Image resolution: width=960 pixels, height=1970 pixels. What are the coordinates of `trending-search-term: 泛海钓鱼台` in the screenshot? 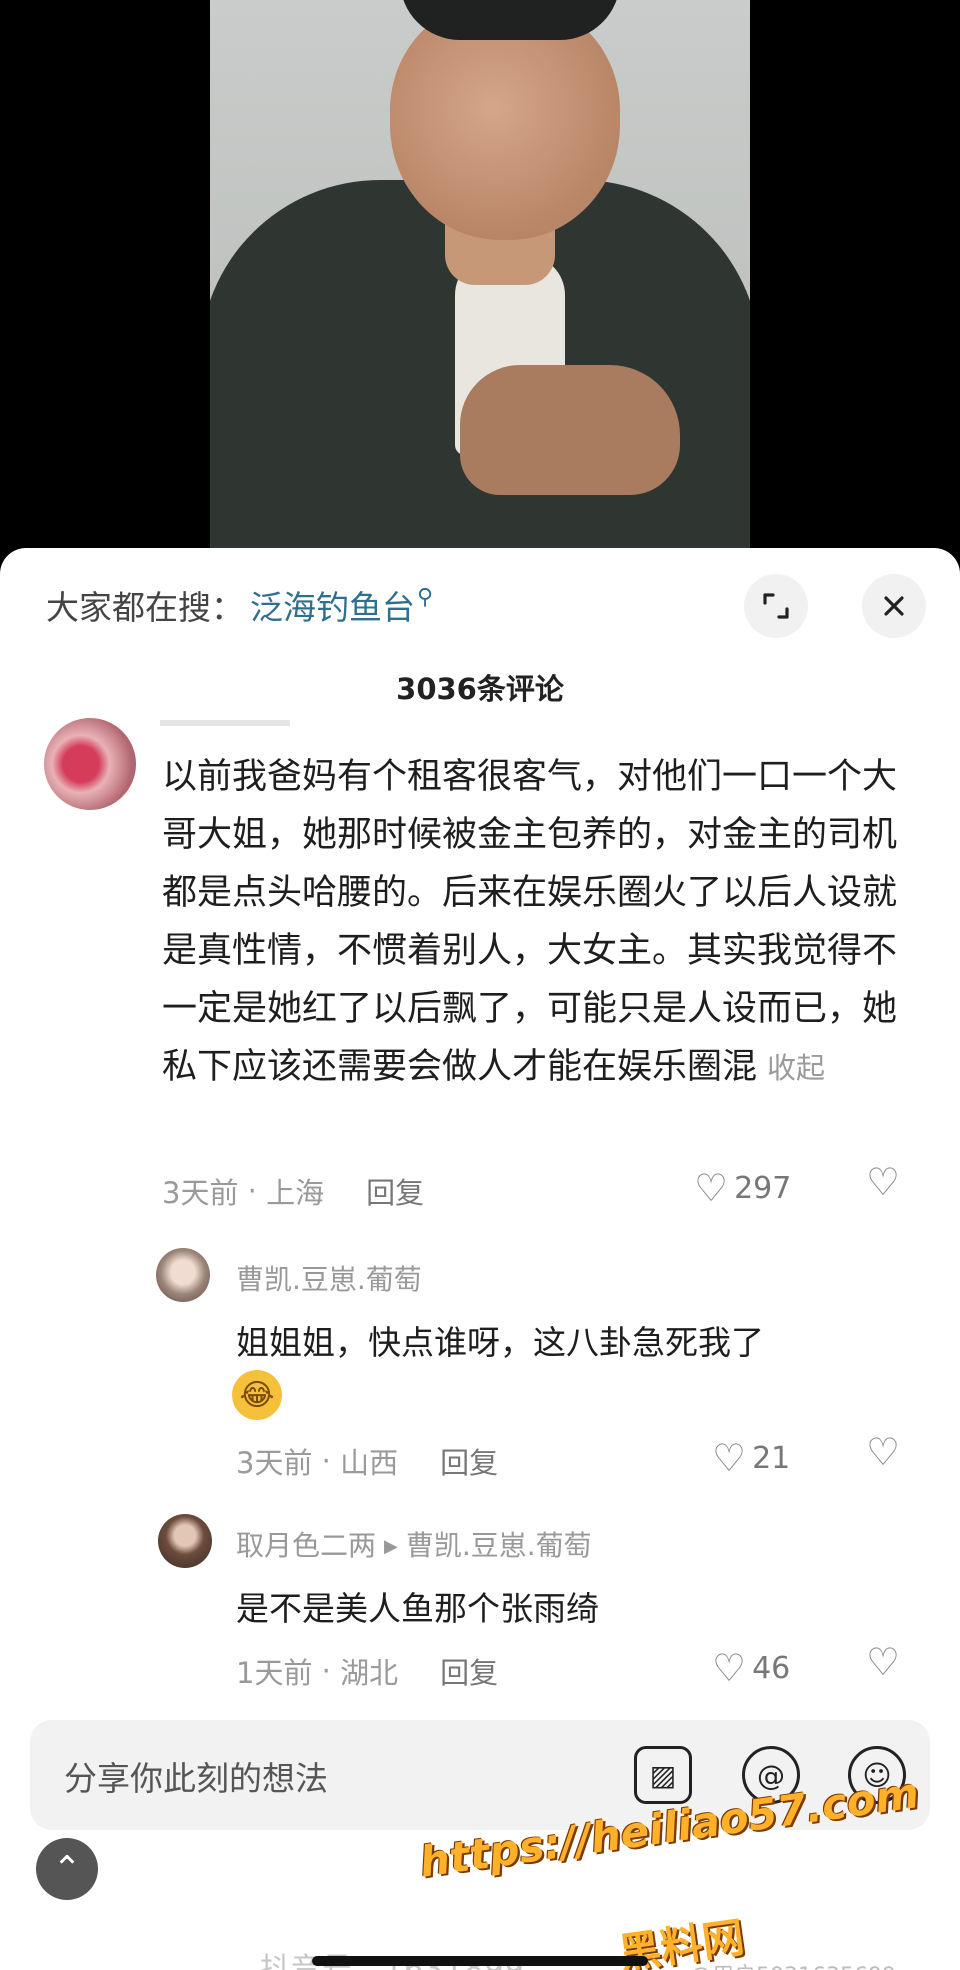 It's located at (332, 605).